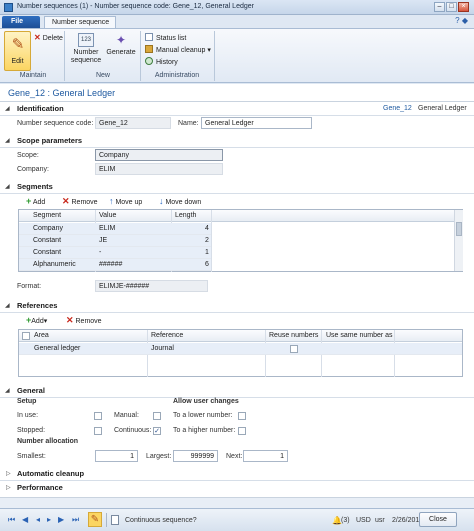  I want to click on section-label: General, so click(31, 390).